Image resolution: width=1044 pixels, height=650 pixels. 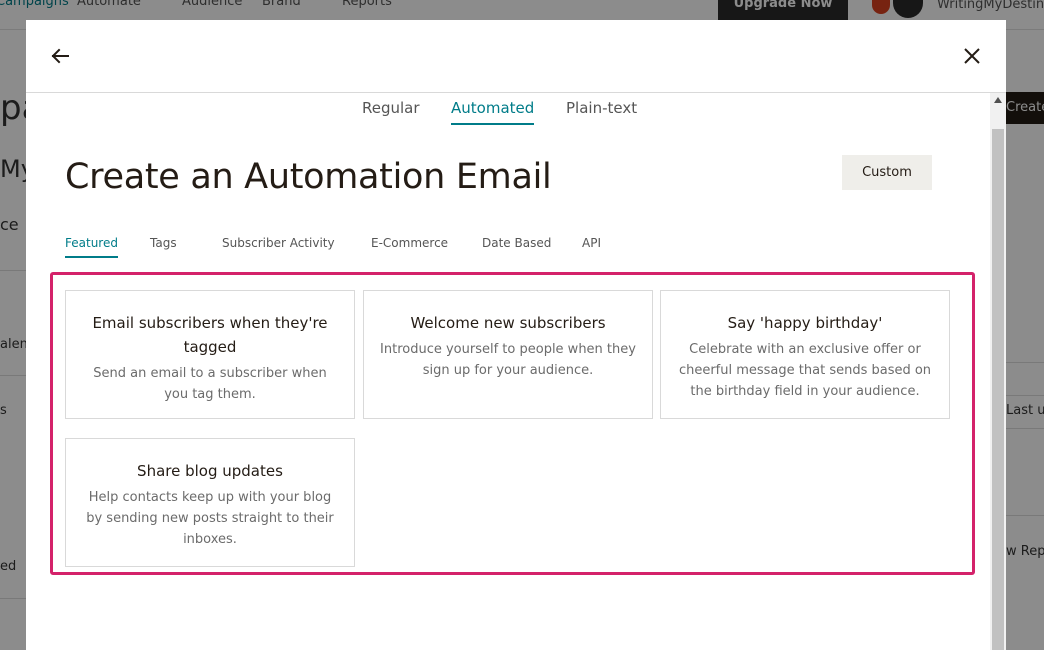 I want to click on modal-scrollbar, so click(x=998, y=371).